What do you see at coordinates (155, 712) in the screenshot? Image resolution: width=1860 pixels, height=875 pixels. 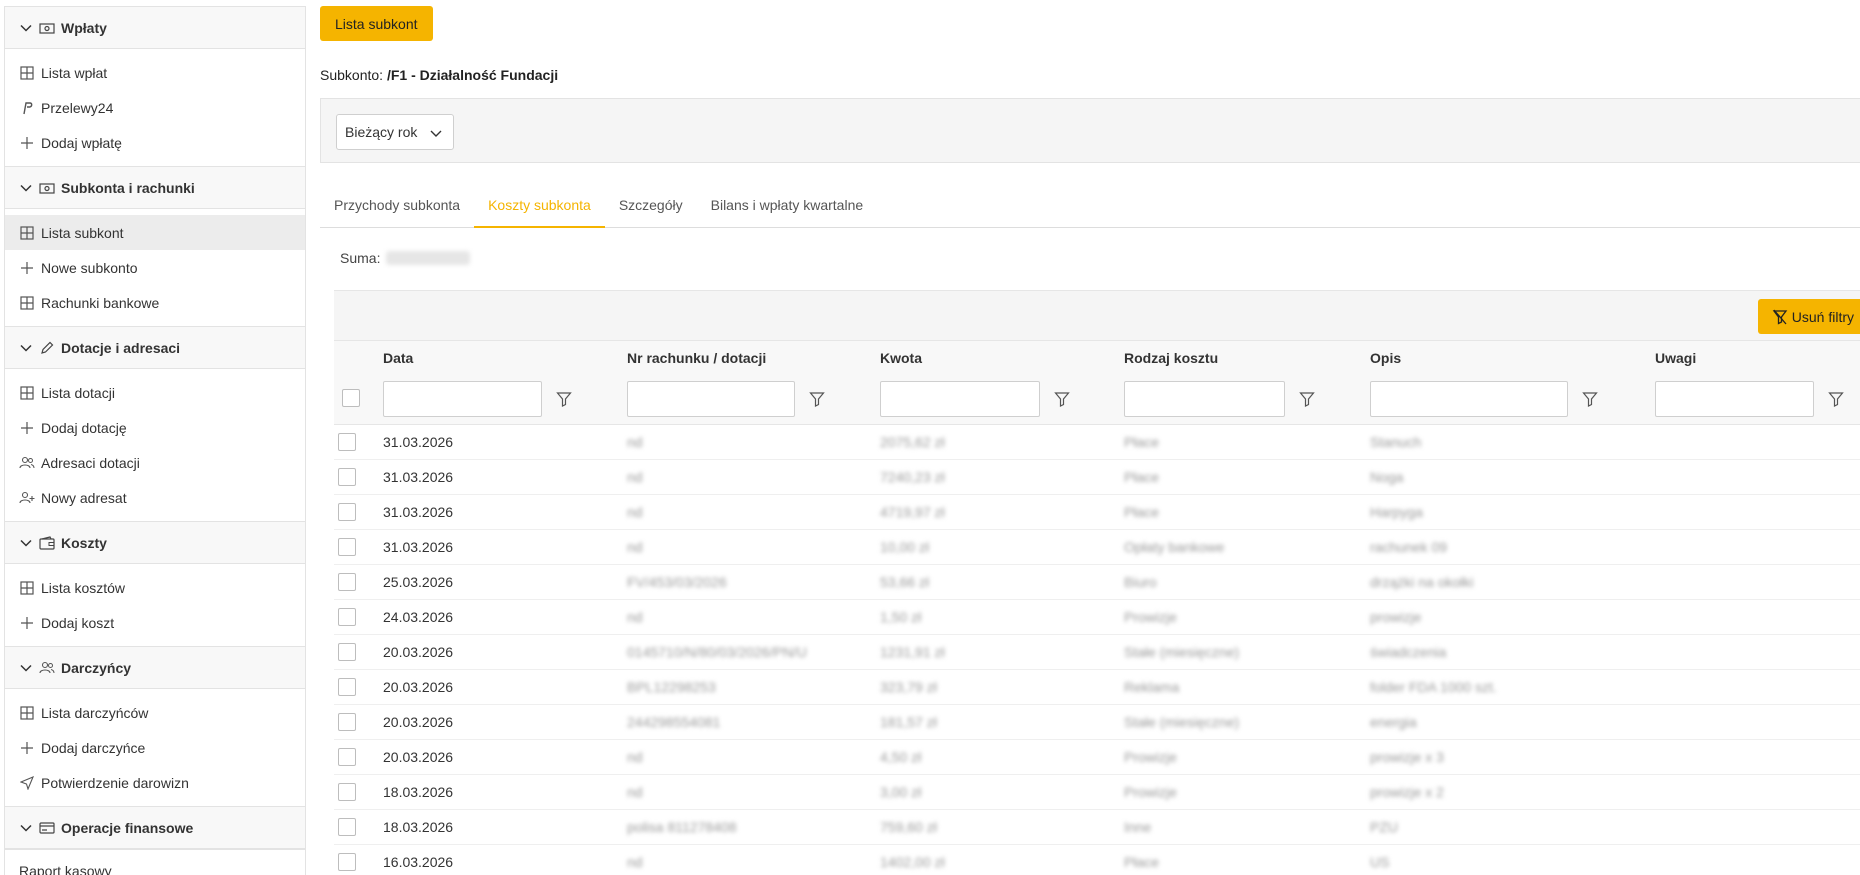 I see `sidebar-item: Lista darczyńców` at bounding box center [155, 712].